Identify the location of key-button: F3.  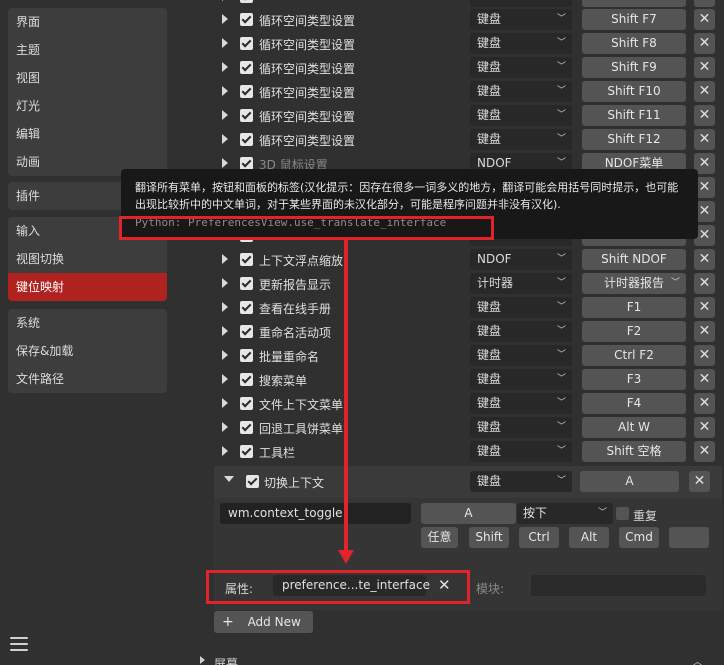
(634, 379).